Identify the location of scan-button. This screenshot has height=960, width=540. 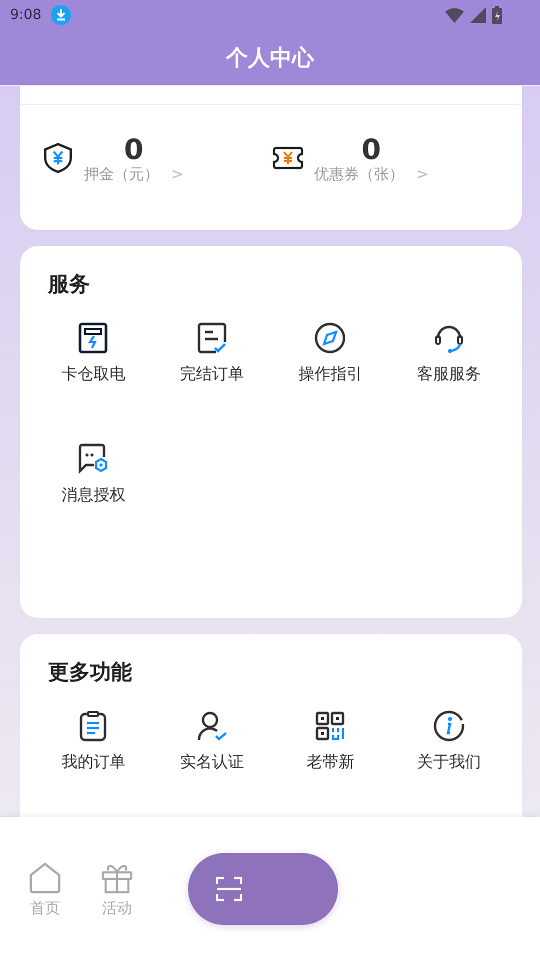
(263, 889).